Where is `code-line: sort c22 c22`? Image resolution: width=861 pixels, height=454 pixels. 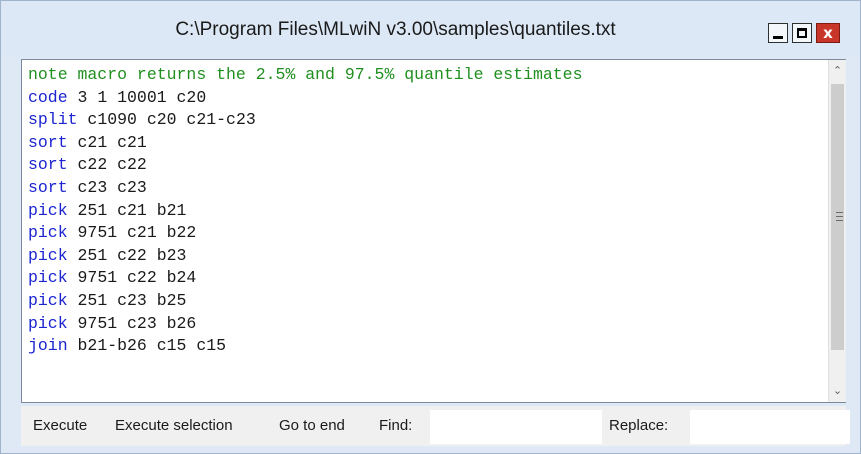
code-line: sort c22 c22 is located at coordinates (305, 165).